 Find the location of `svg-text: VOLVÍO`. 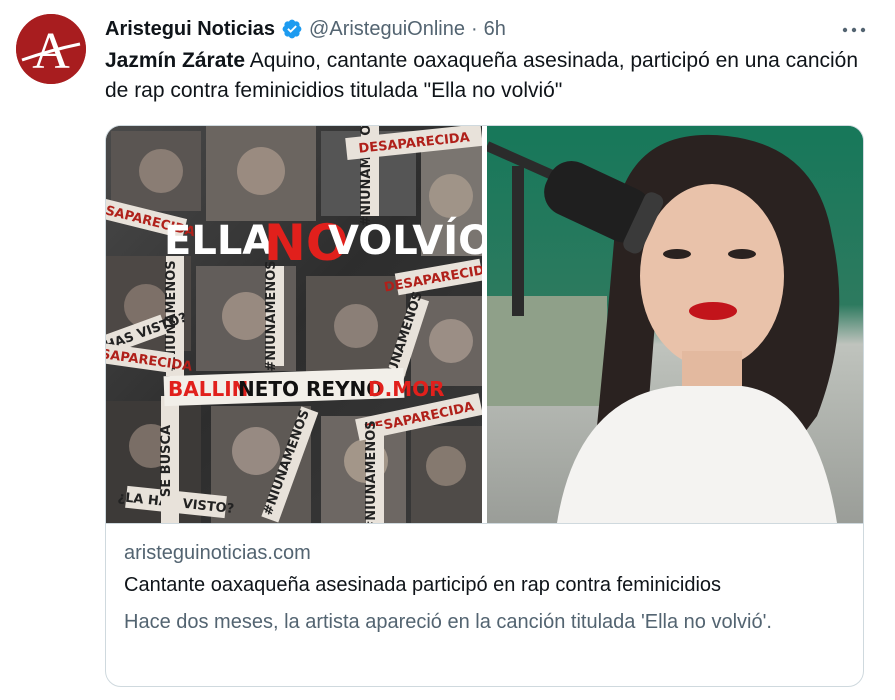

svg-text: VOLVÍO is located at coordinates (405, 240).